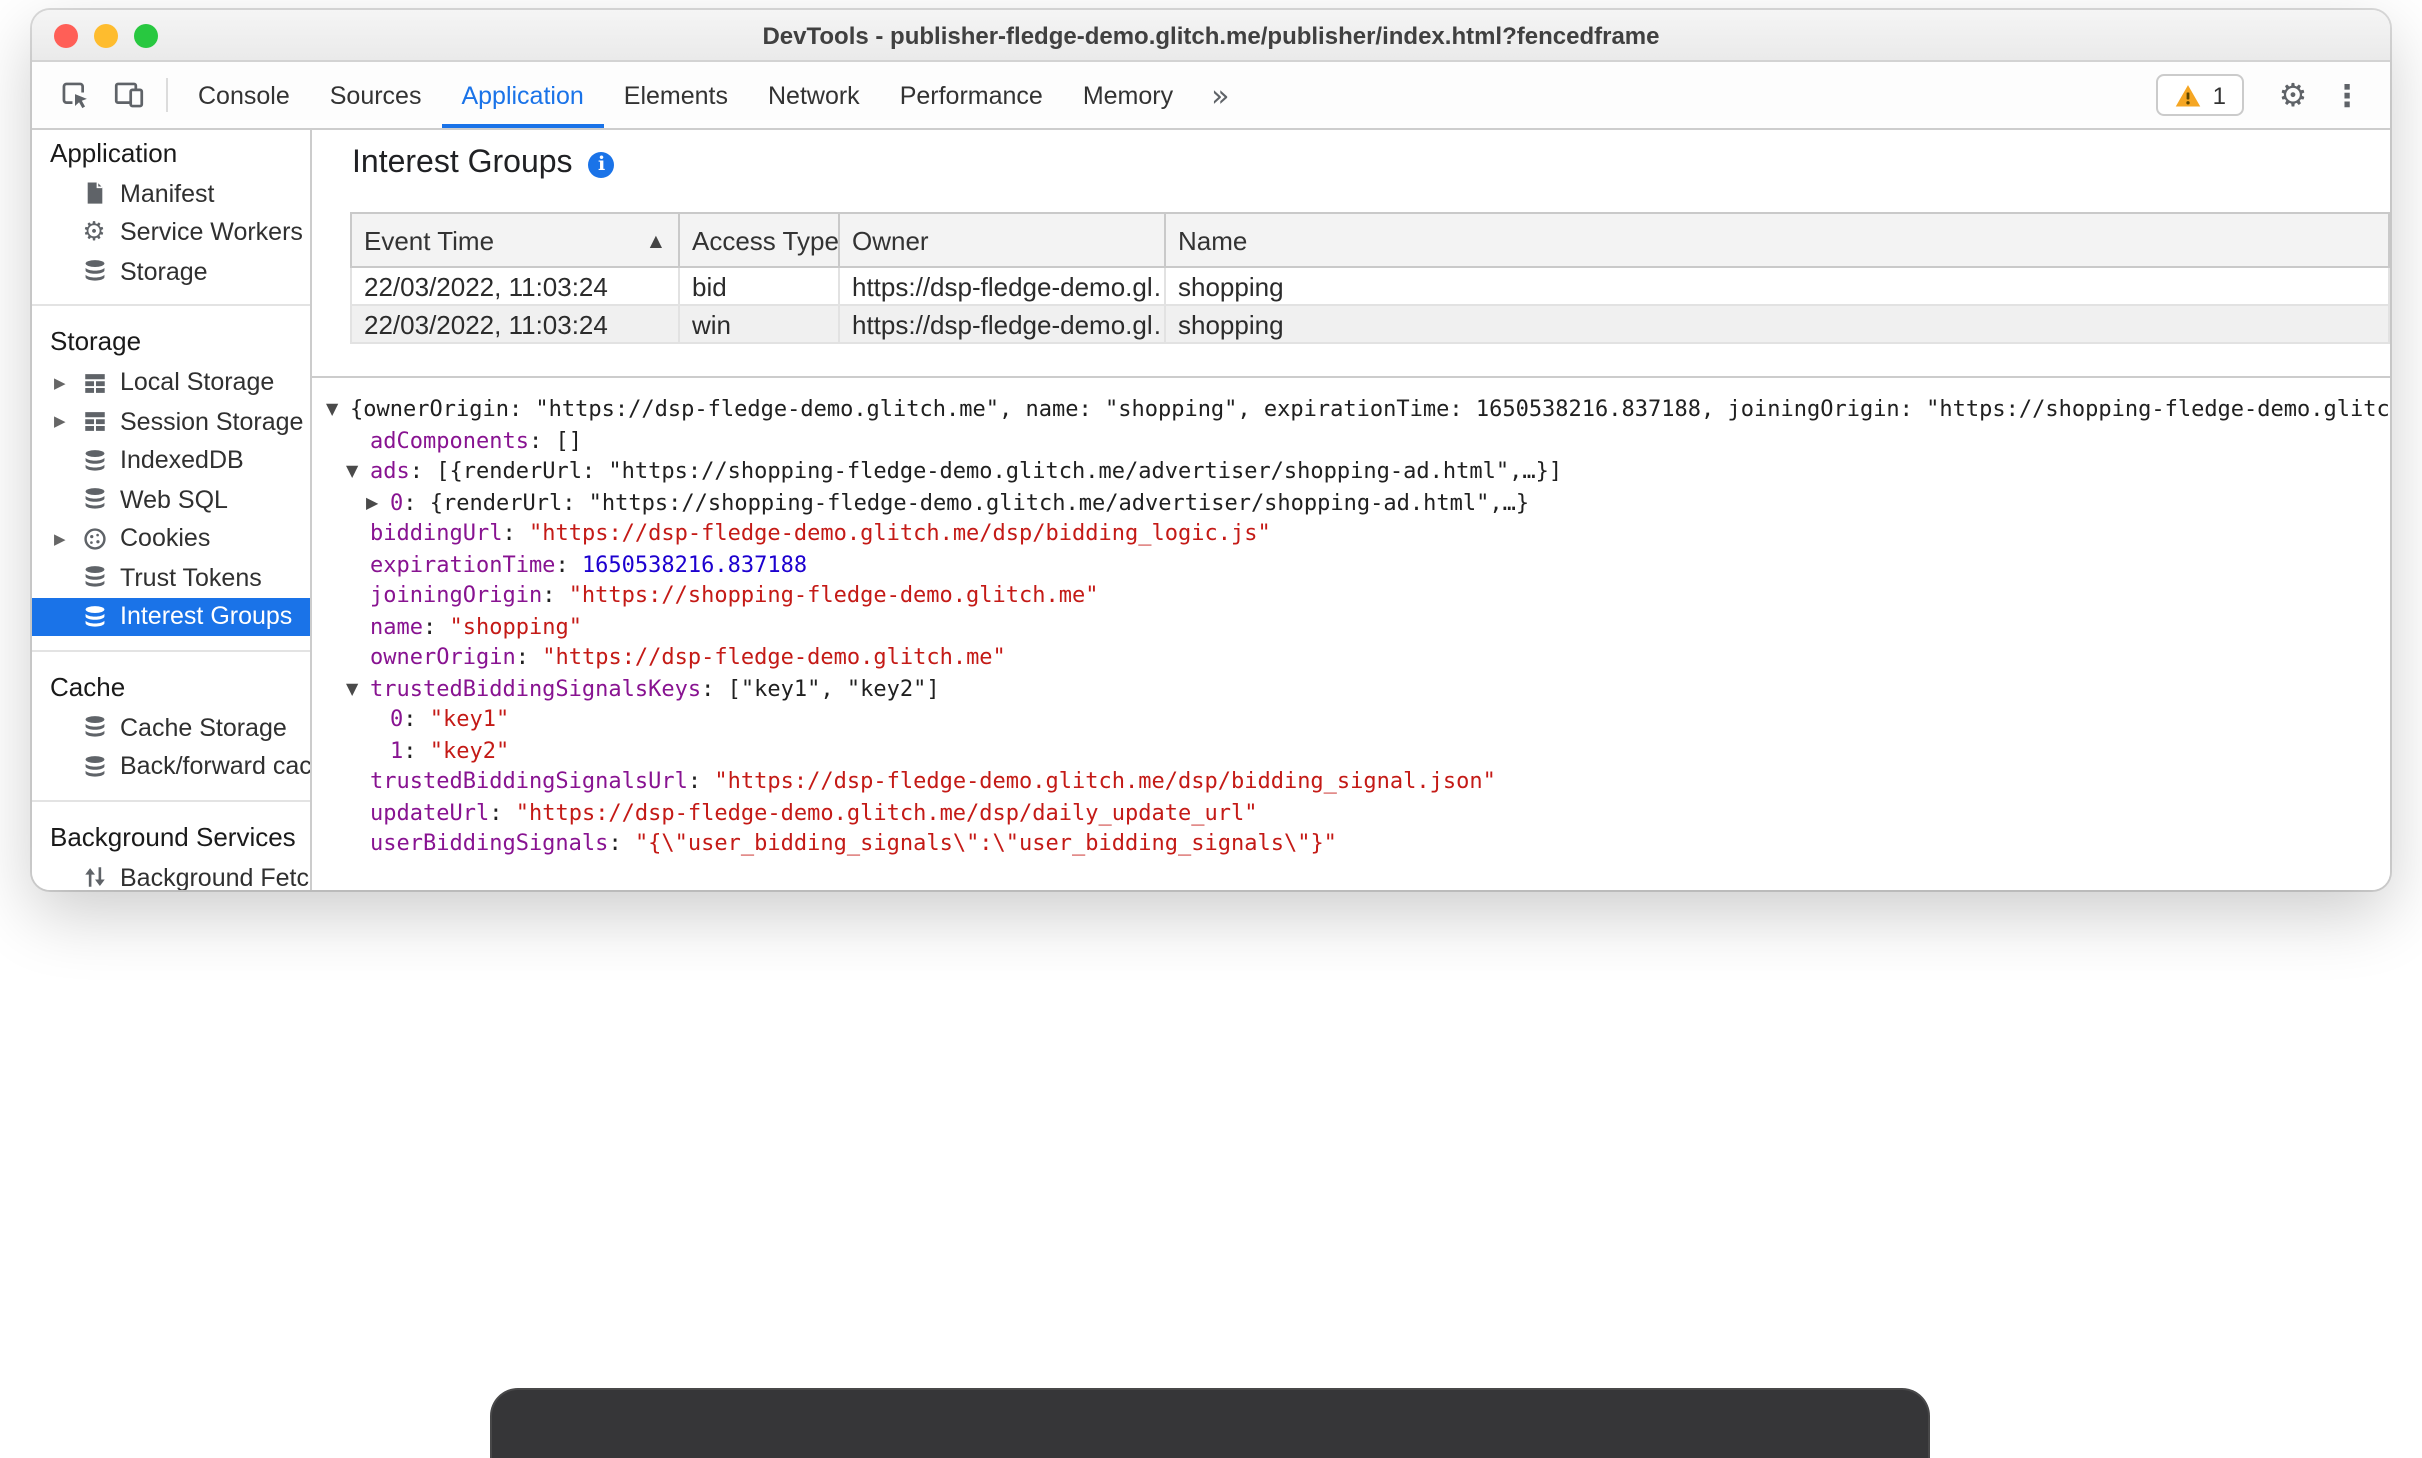  Describe the element at coordinates (171, 874) in the screenshot. I see `sidebar-item-background-fetch: Background Fetch` at that location.